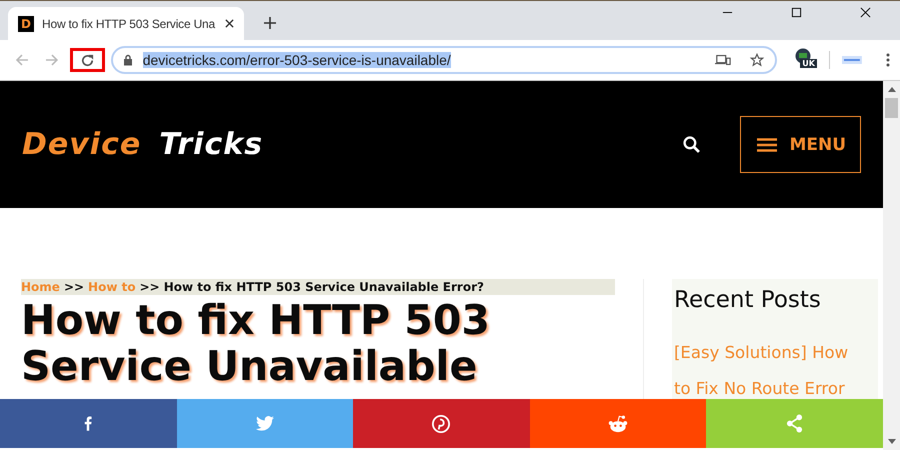 The height and width of the screenshot is (450, 900). I want to click on tab-title: How to fix HTTP 503 Service Una, so click(129, 23).